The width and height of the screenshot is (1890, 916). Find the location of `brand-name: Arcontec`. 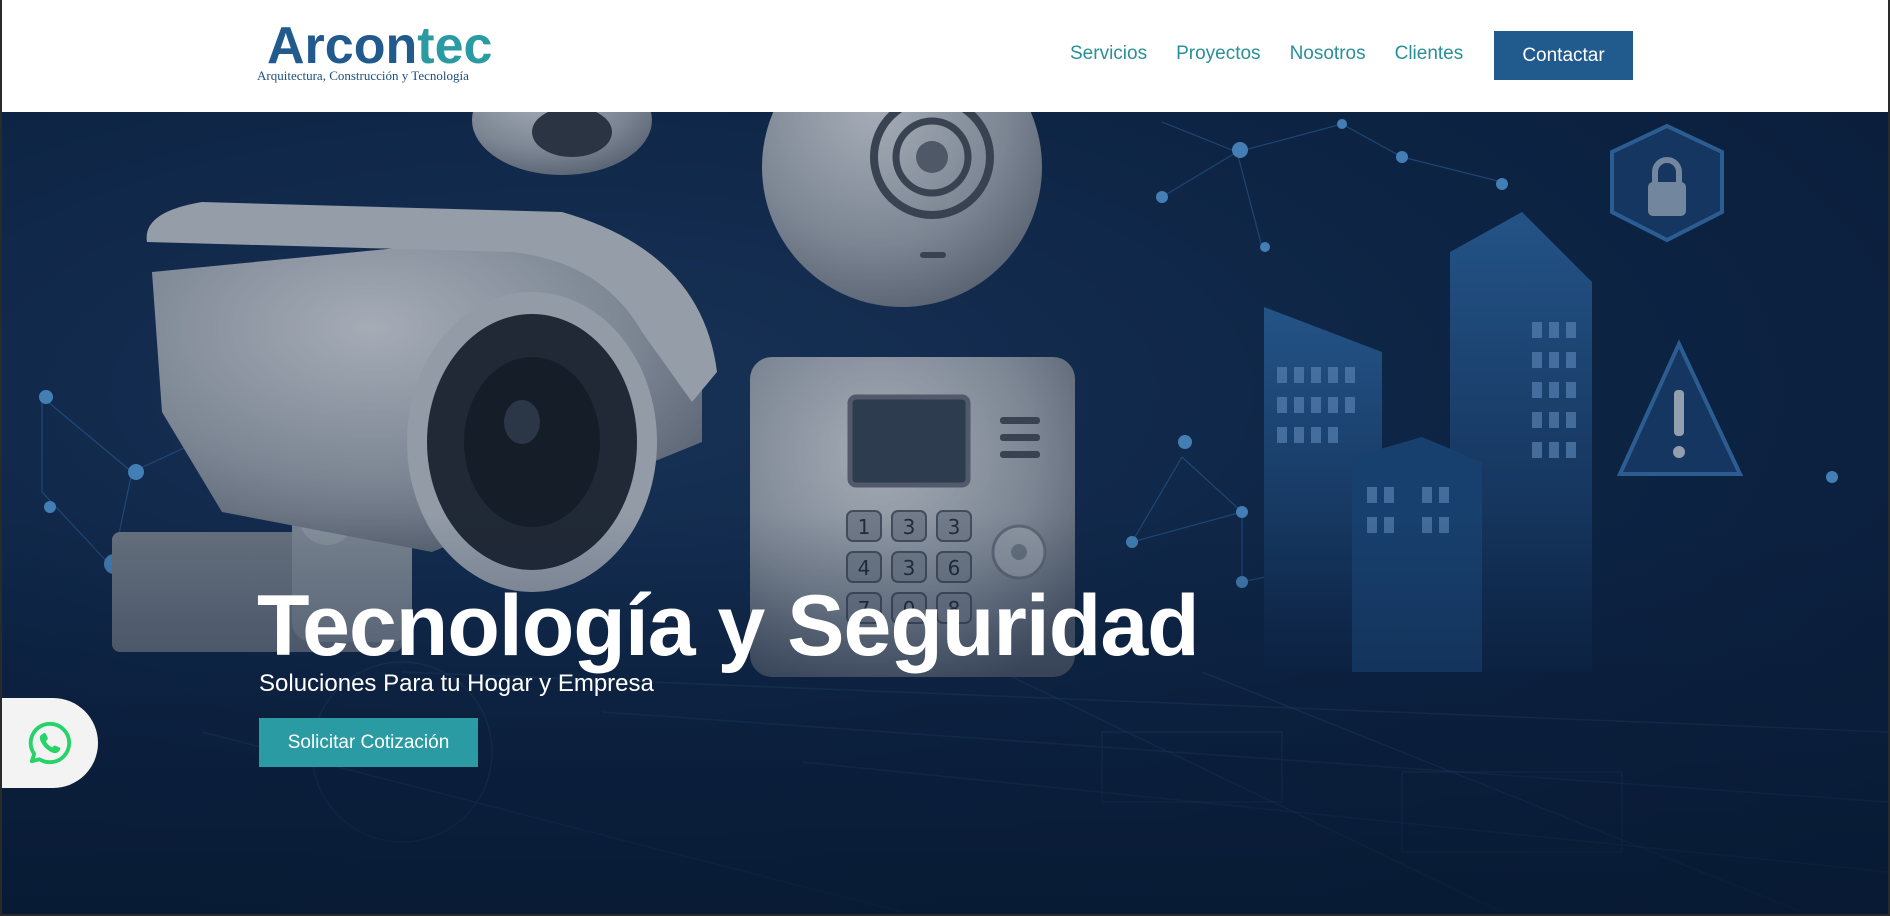

brand-name: Arcontec is located at coordinates (379, 46).